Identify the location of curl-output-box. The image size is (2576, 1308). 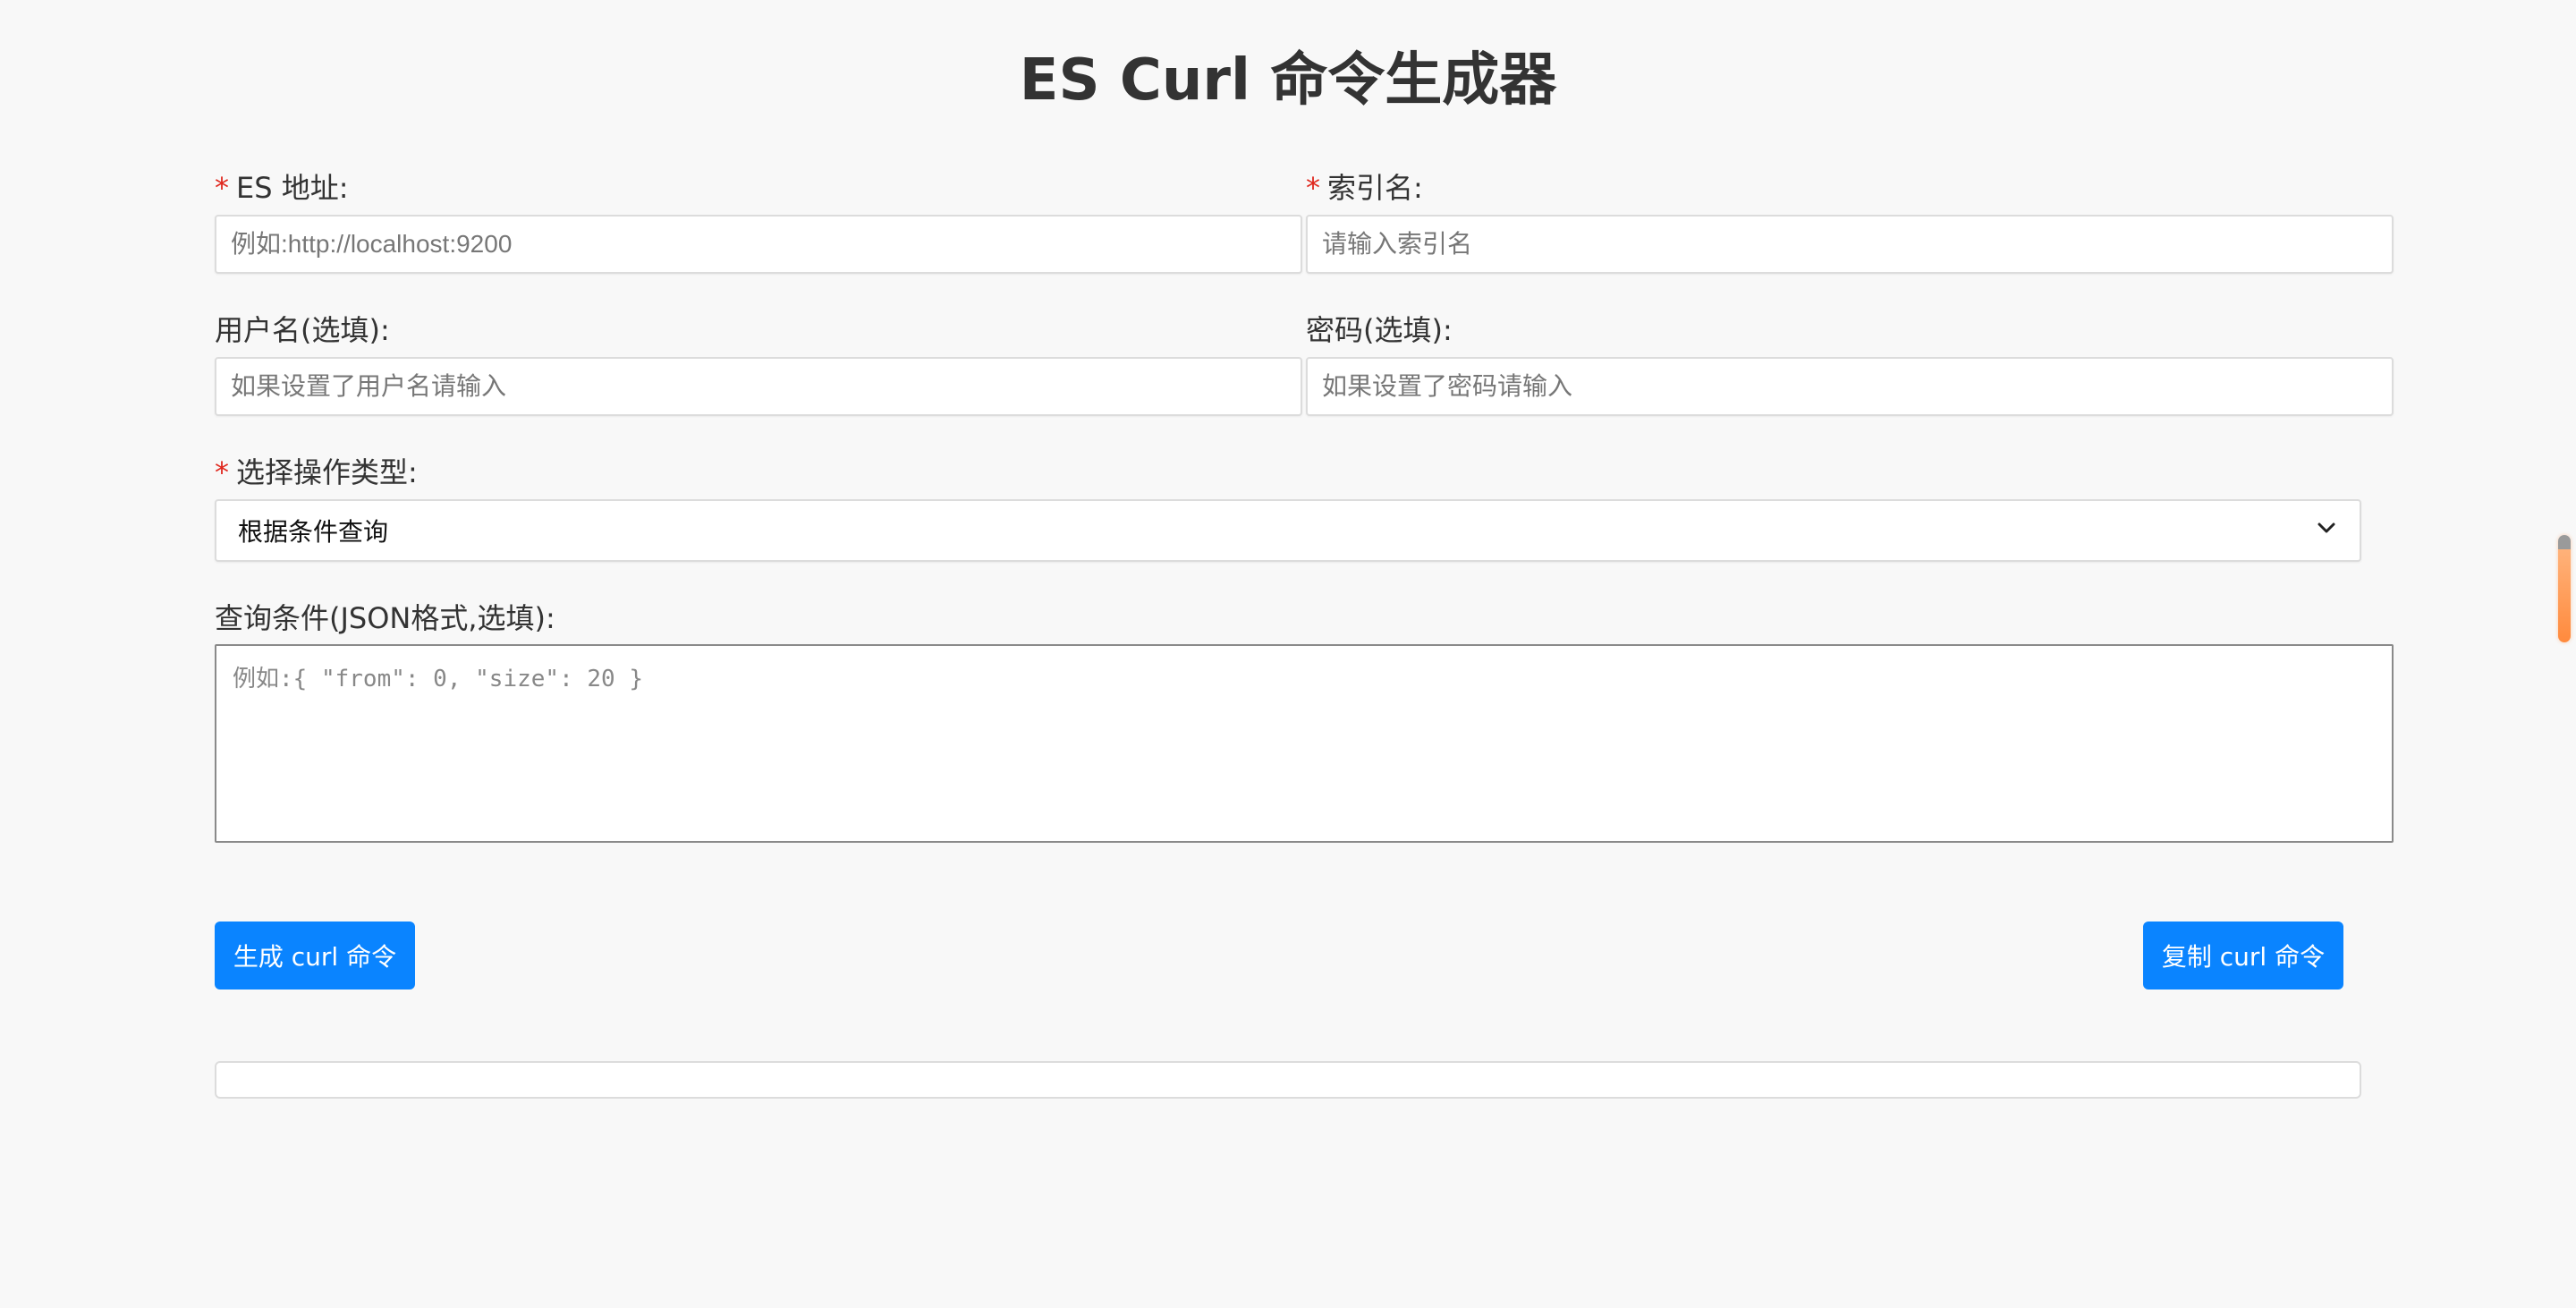
(1288, 1080).